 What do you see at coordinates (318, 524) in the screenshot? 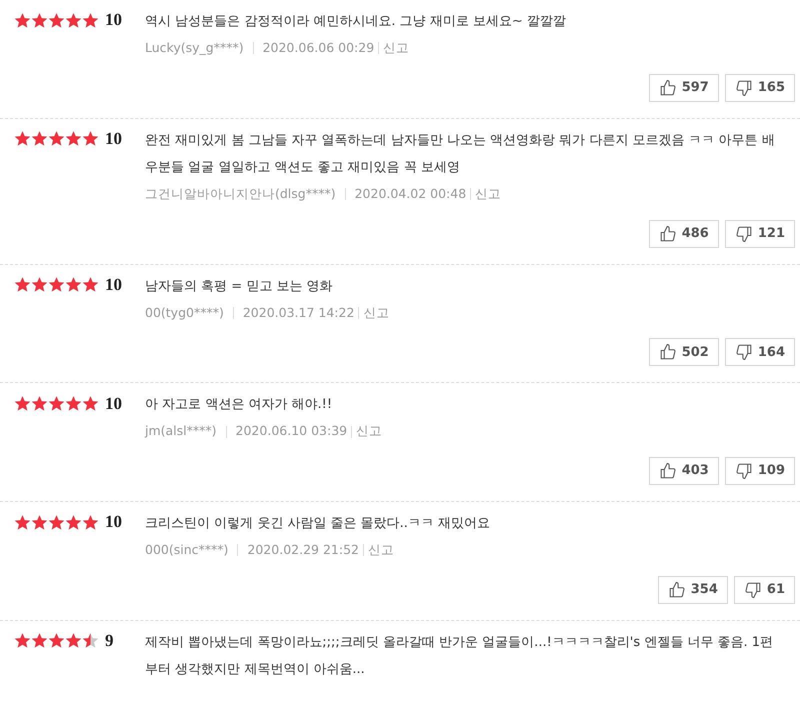
I see `review-text: 크리스틴이 이렇게 웃긴 사람일 줄은 몰랐다..ㅋㅋ 재밌어요` at bounding box center [318, 524].